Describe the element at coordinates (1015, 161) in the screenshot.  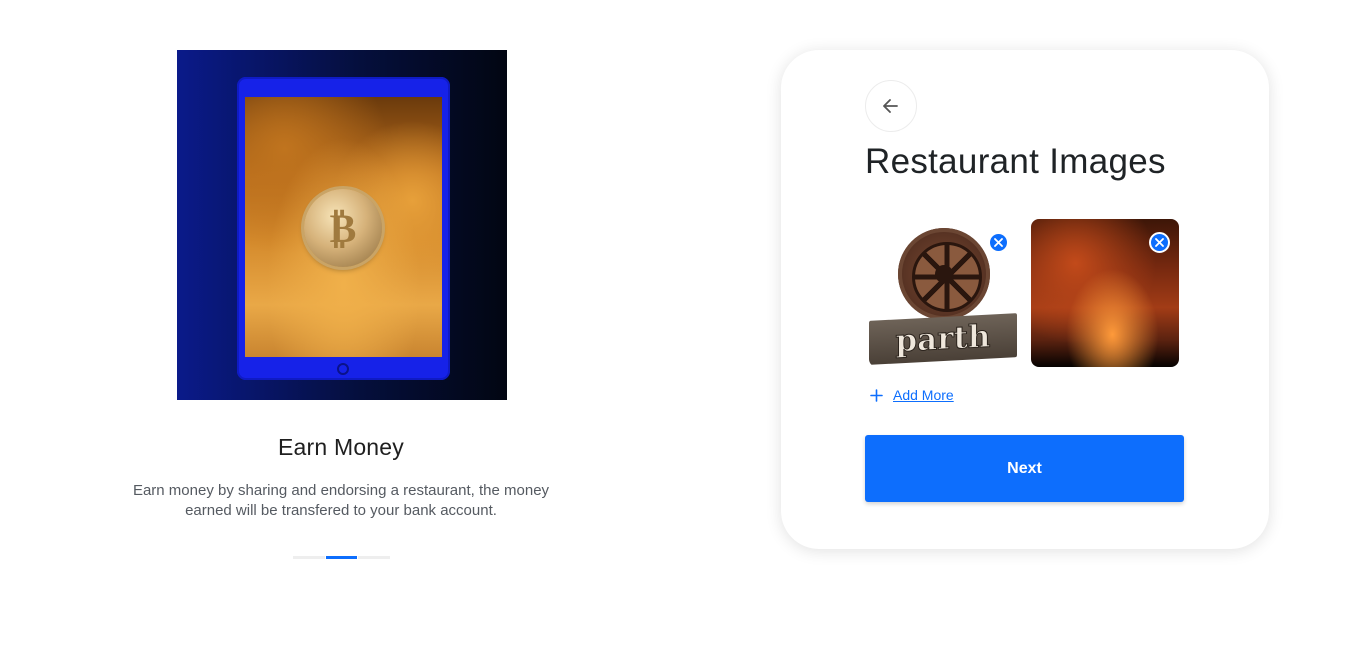
I see `card-title: Restaurant Images` at that location.